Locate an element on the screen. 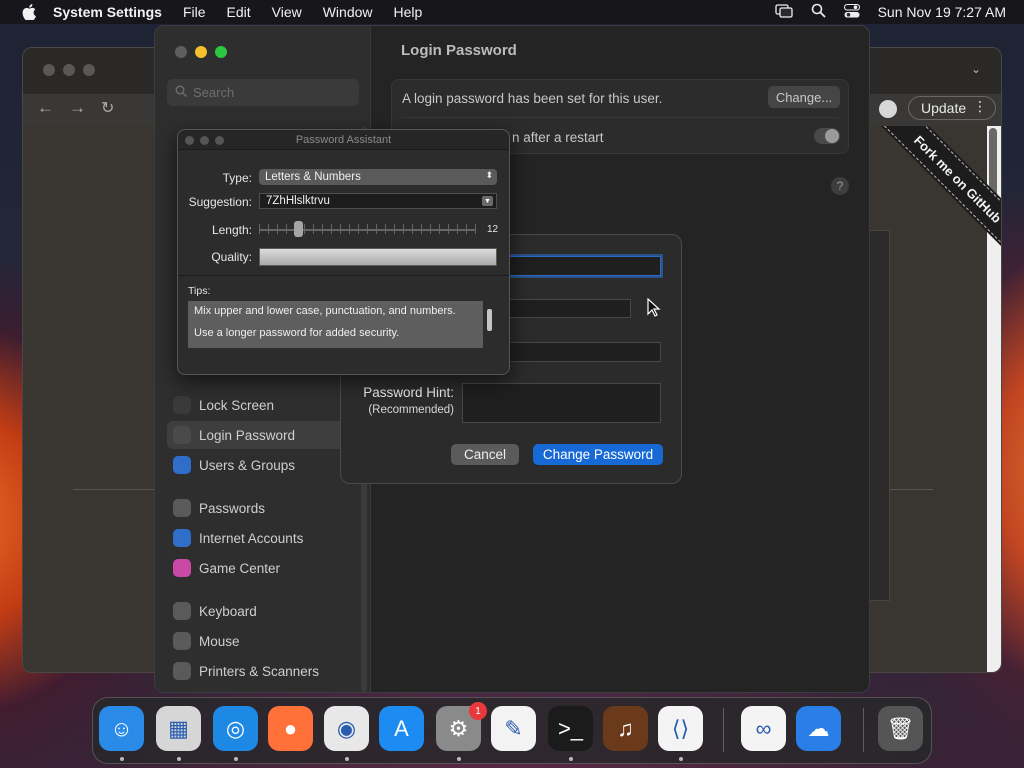 The width and height of the screenshot is (1024, 768). app-menu: System Settings is located at coordinates (107, 12).